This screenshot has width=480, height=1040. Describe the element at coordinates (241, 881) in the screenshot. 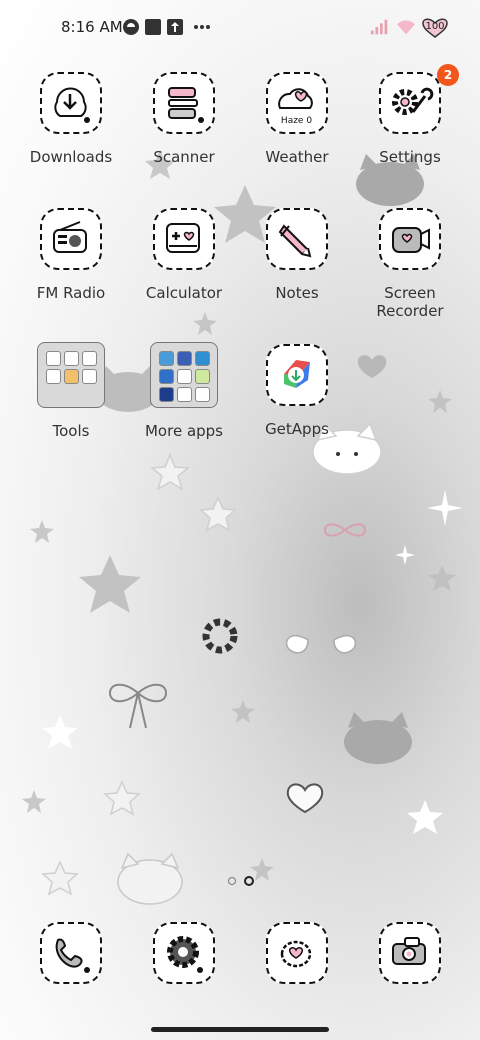

I see `page-indicator` at that location.